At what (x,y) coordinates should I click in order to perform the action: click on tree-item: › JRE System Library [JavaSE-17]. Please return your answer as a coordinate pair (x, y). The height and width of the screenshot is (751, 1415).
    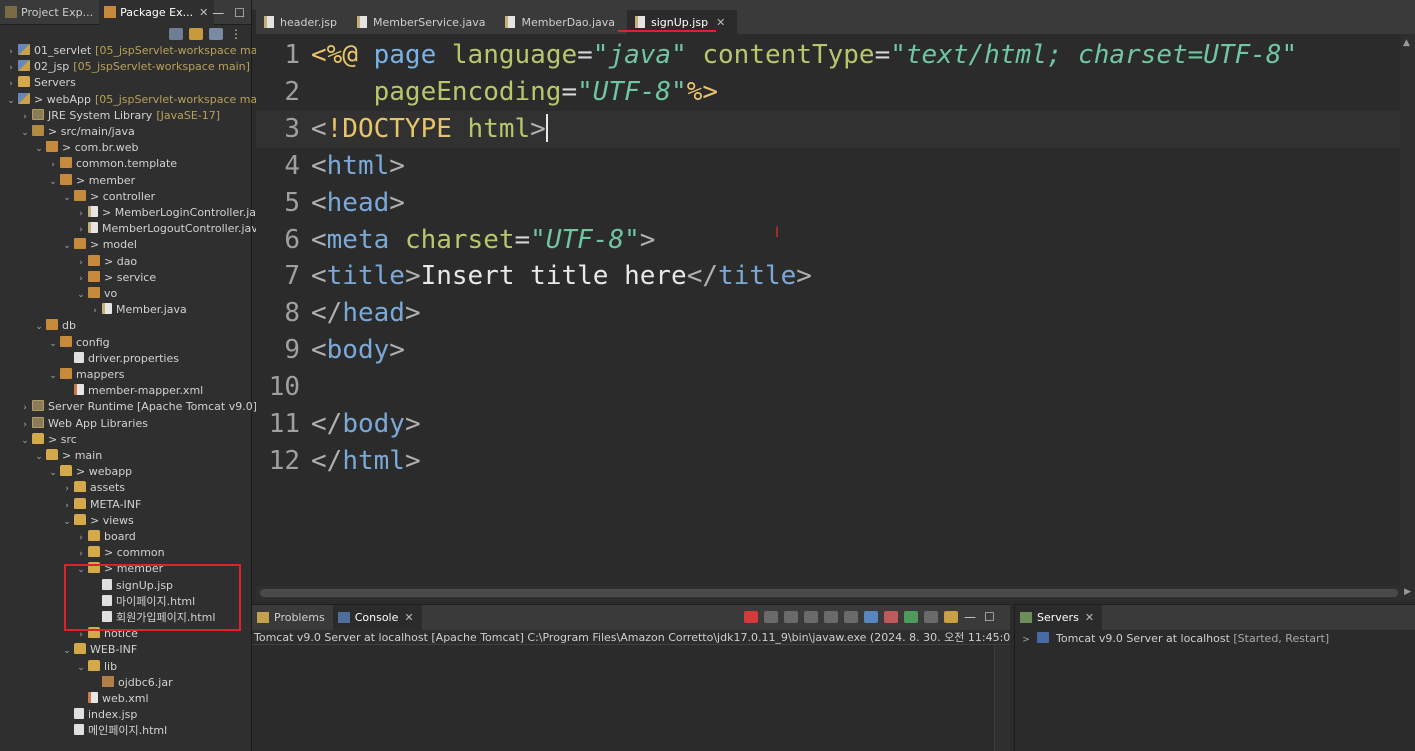
    Looking at the image, I should click on (120, 116).